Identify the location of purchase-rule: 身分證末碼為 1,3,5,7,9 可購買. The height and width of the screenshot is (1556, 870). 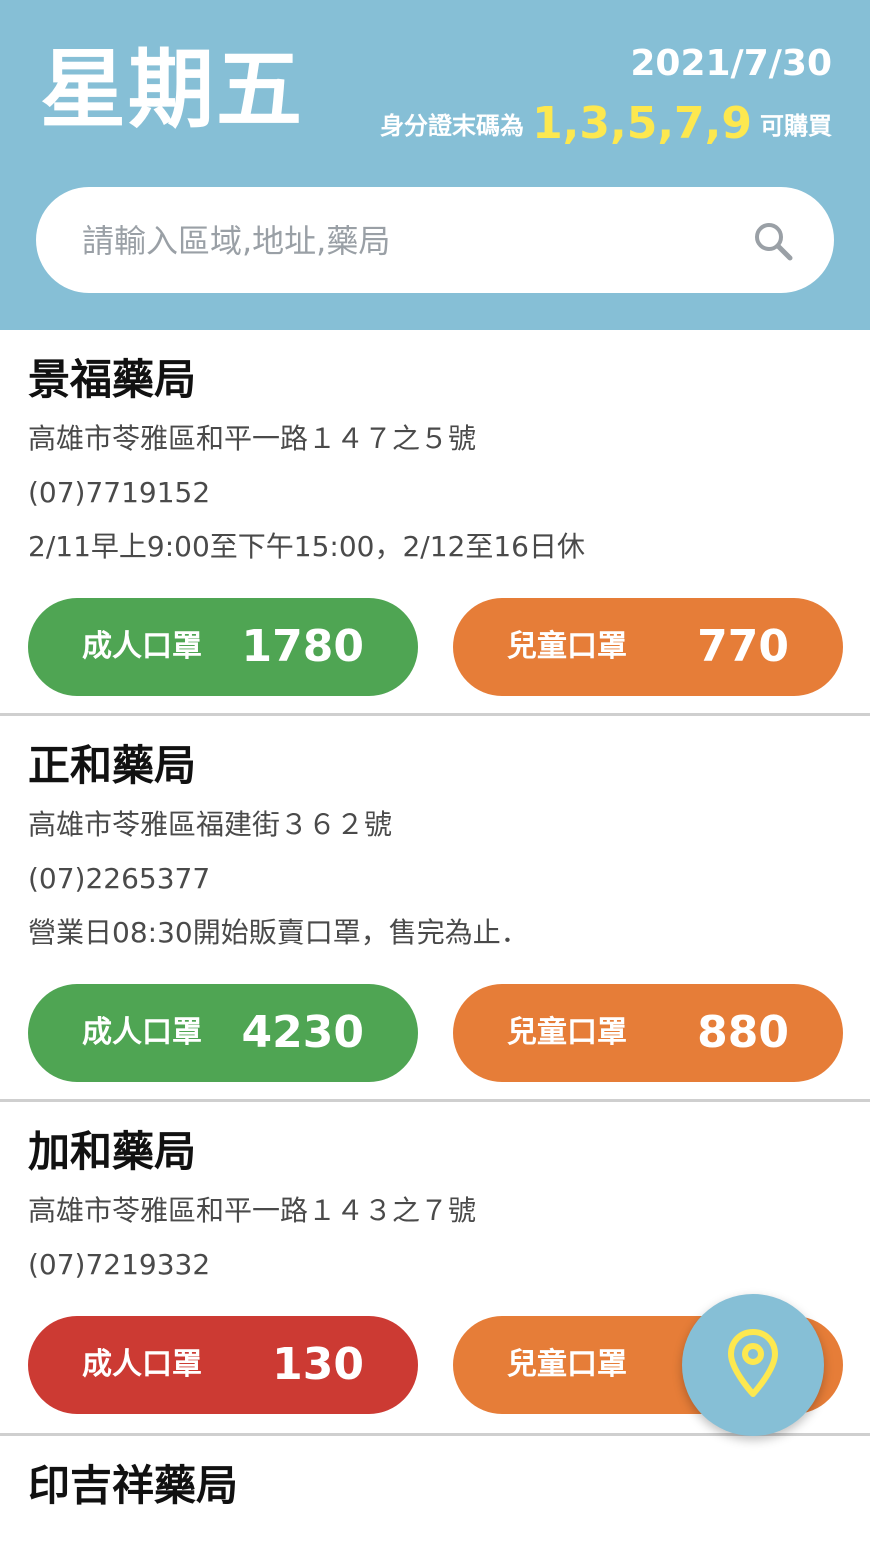
(606, 125).